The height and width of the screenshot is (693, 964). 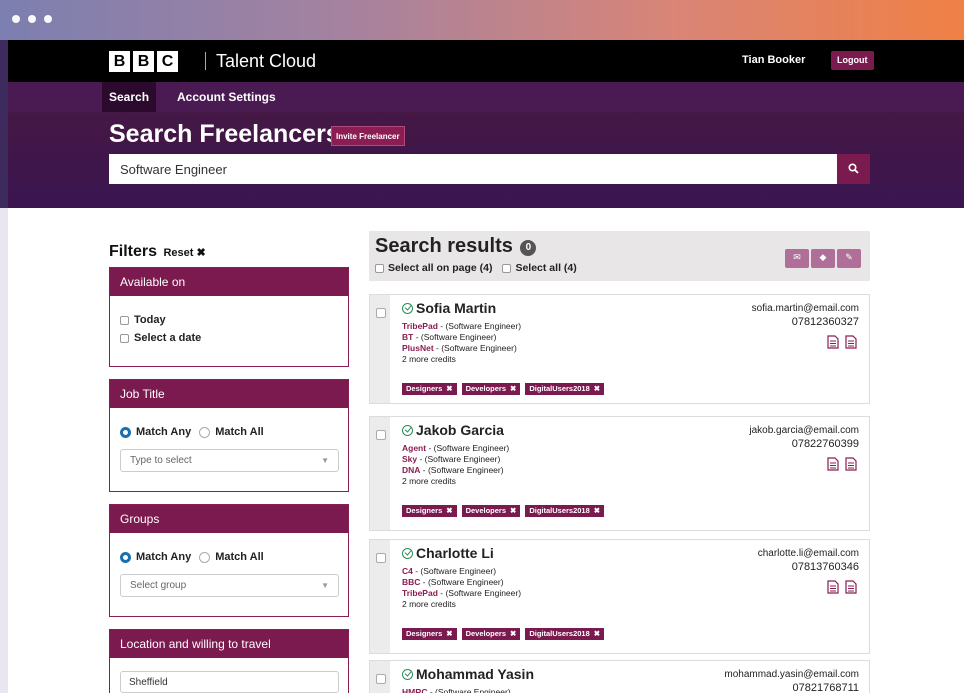 What do you see at coordinates (791, 674) in the screenshot?
I see `freelancer-email: mohammad.yasin@email.com` at bounding box center [791, 674].